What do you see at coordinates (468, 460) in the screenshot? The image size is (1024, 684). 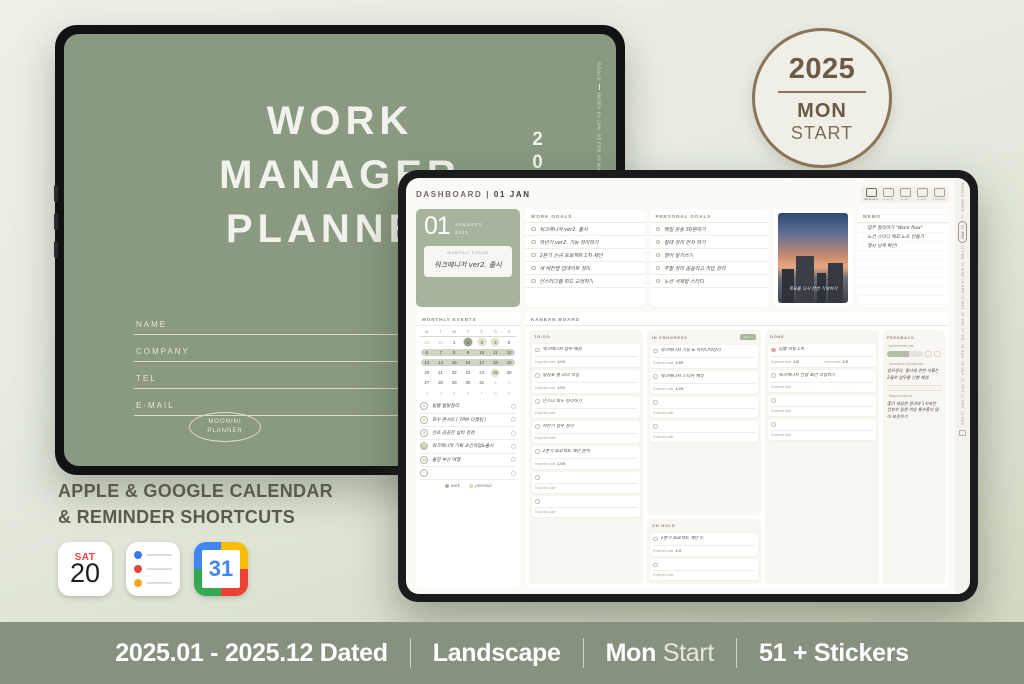 I see `event-row: 14 출장 부산 여행` at bounding box center [468, 460].